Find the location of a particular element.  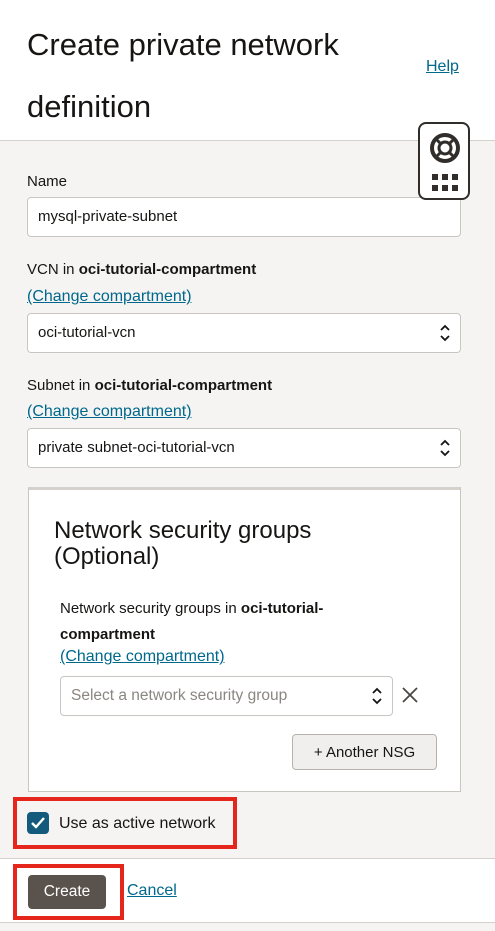

vcn-label: VCN in oci-tutorial-compartment is located at coordinates (141, 269).